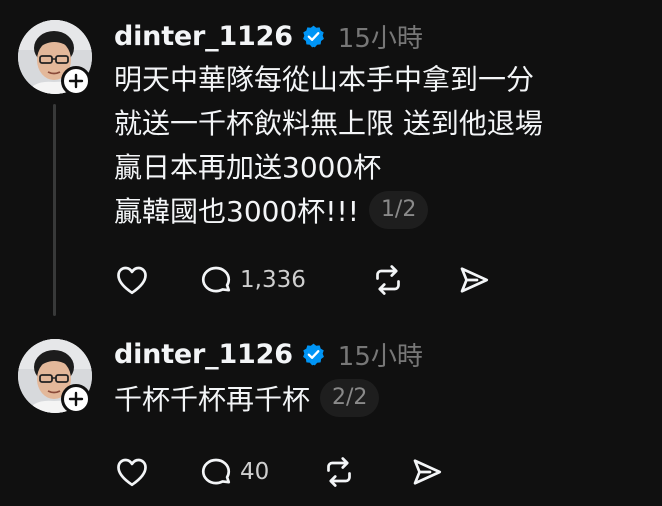 The height and width of the screenshot is (506, 662). What do you see at coordinates (236, 211) in the screenshot?
I see `post-text-line-content: 贏韓國也3000杯!!!` at bounding box center [236, 211].